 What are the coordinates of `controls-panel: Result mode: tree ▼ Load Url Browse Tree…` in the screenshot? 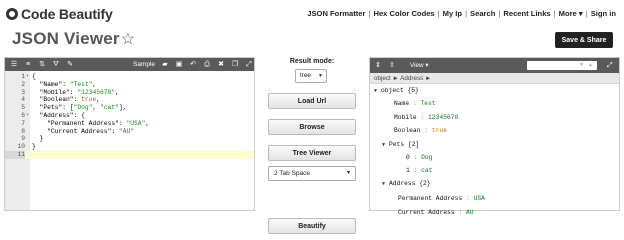 It's located at (312, 145).